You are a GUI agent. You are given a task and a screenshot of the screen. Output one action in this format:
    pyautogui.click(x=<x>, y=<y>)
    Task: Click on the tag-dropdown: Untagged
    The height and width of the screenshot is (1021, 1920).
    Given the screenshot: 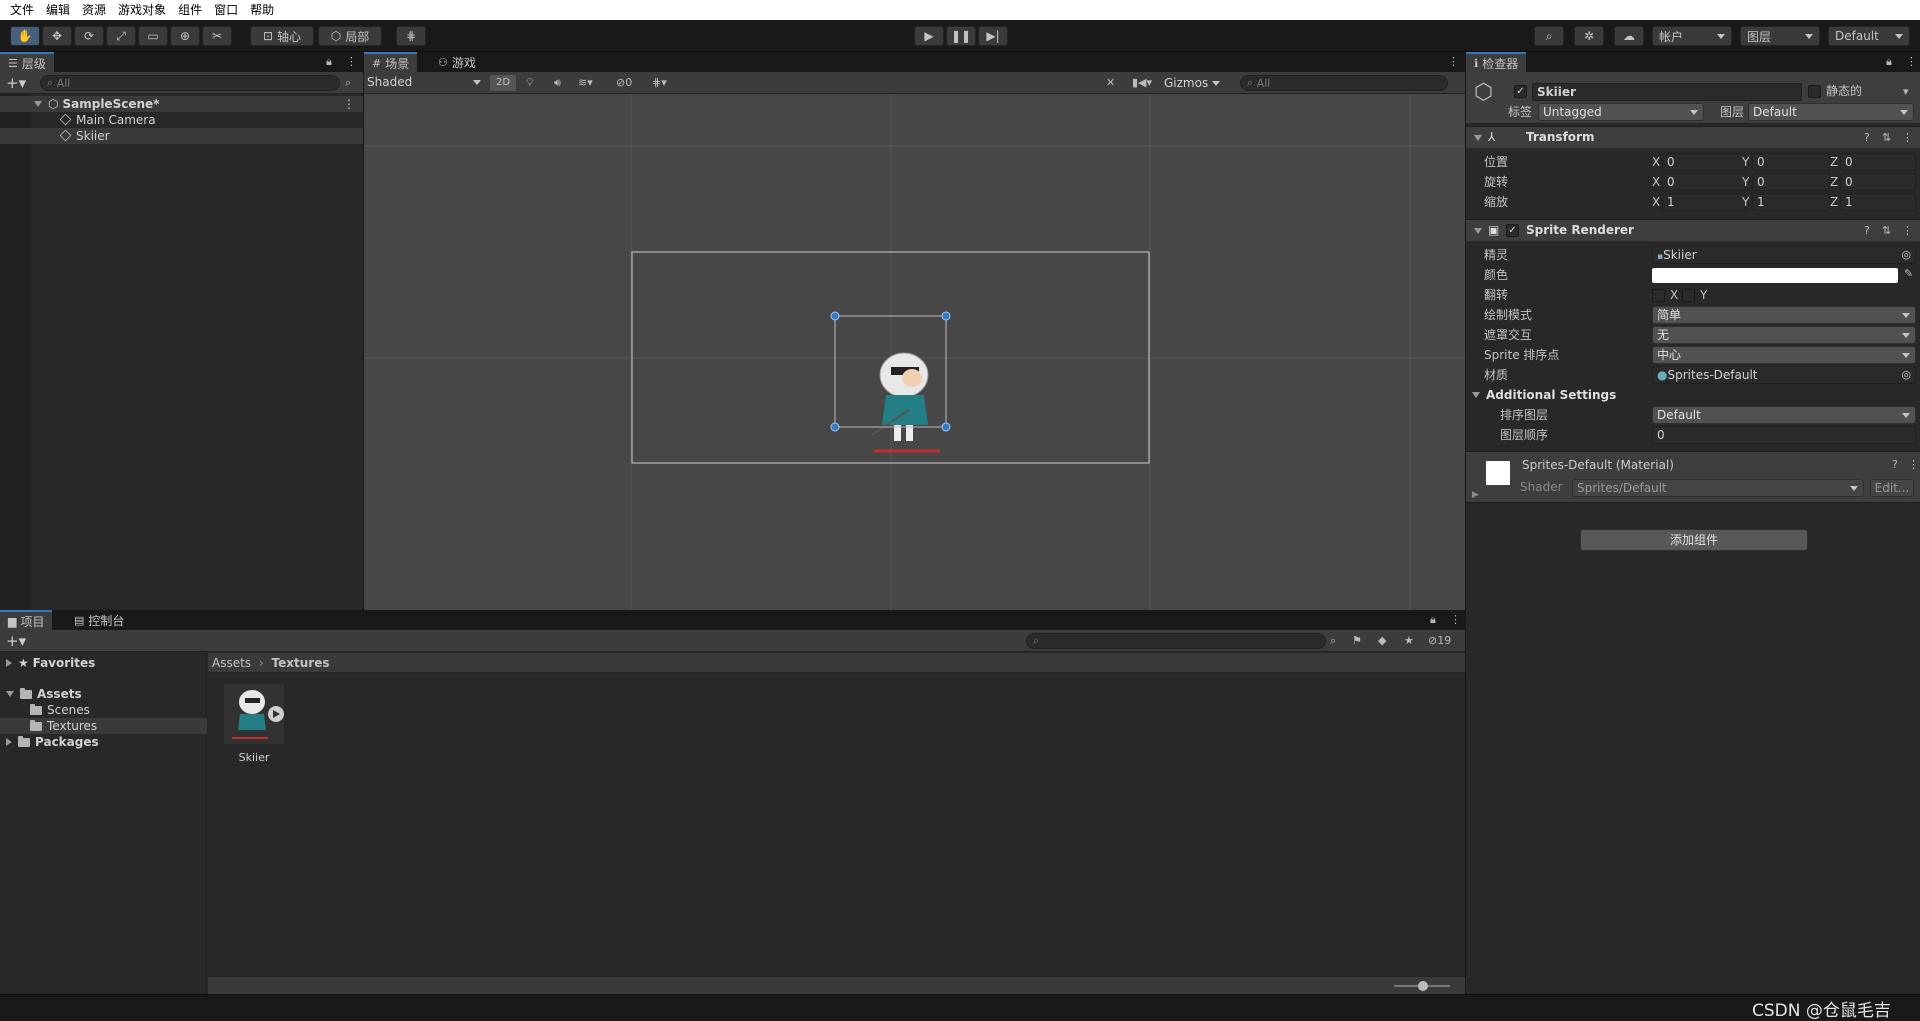 What is the action you would take?
    pyautogui.click(x=1621, y=112)
    